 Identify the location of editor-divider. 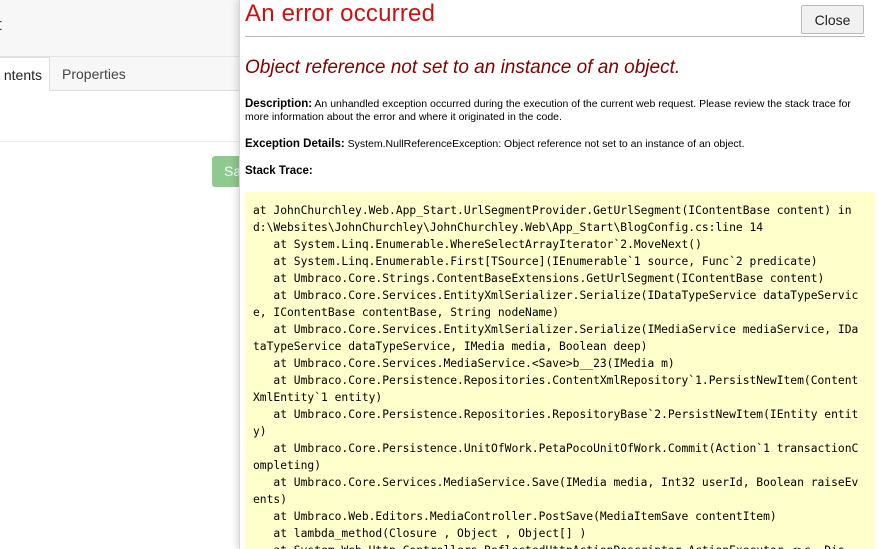
(120, 141).